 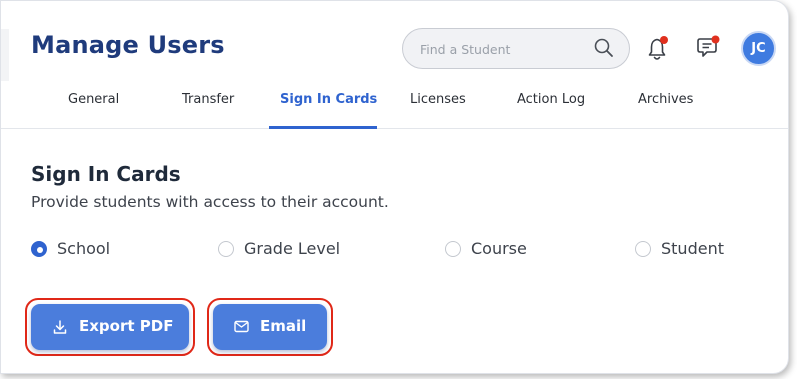 I want to click on section-title: Sign In Cards, so click(x=106, y=174).